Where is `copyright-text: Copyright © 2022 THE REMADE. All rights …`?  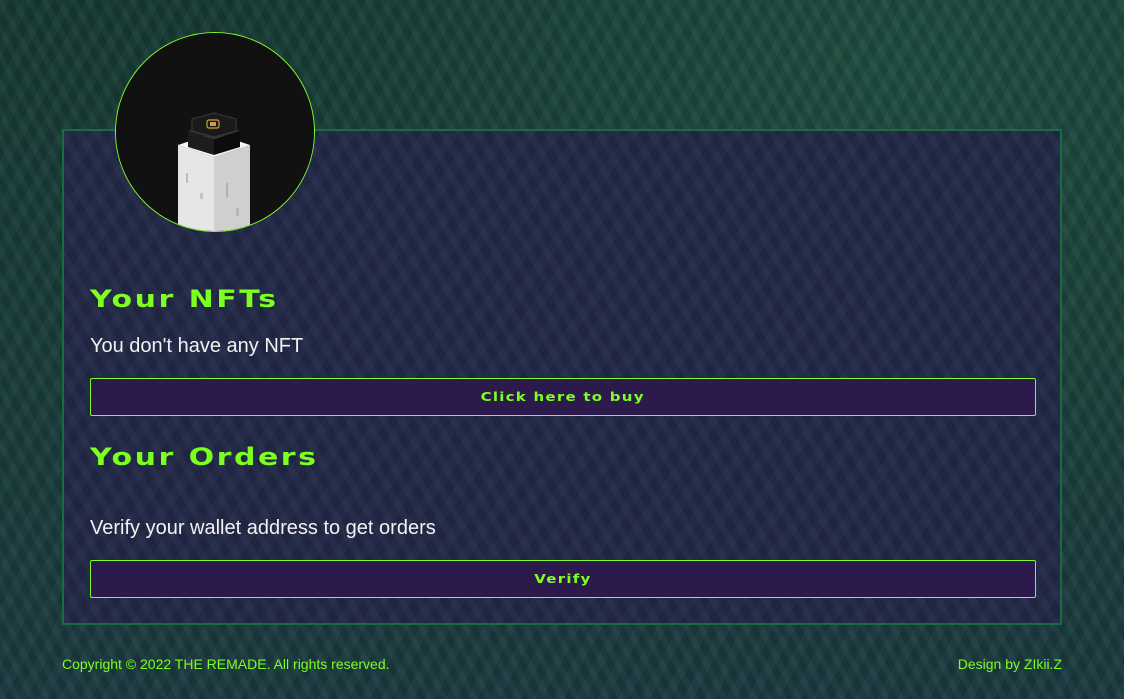 copyright-text: Copyright © 2022 THE REMADE. All rights … is located at coordinates (226, 664).